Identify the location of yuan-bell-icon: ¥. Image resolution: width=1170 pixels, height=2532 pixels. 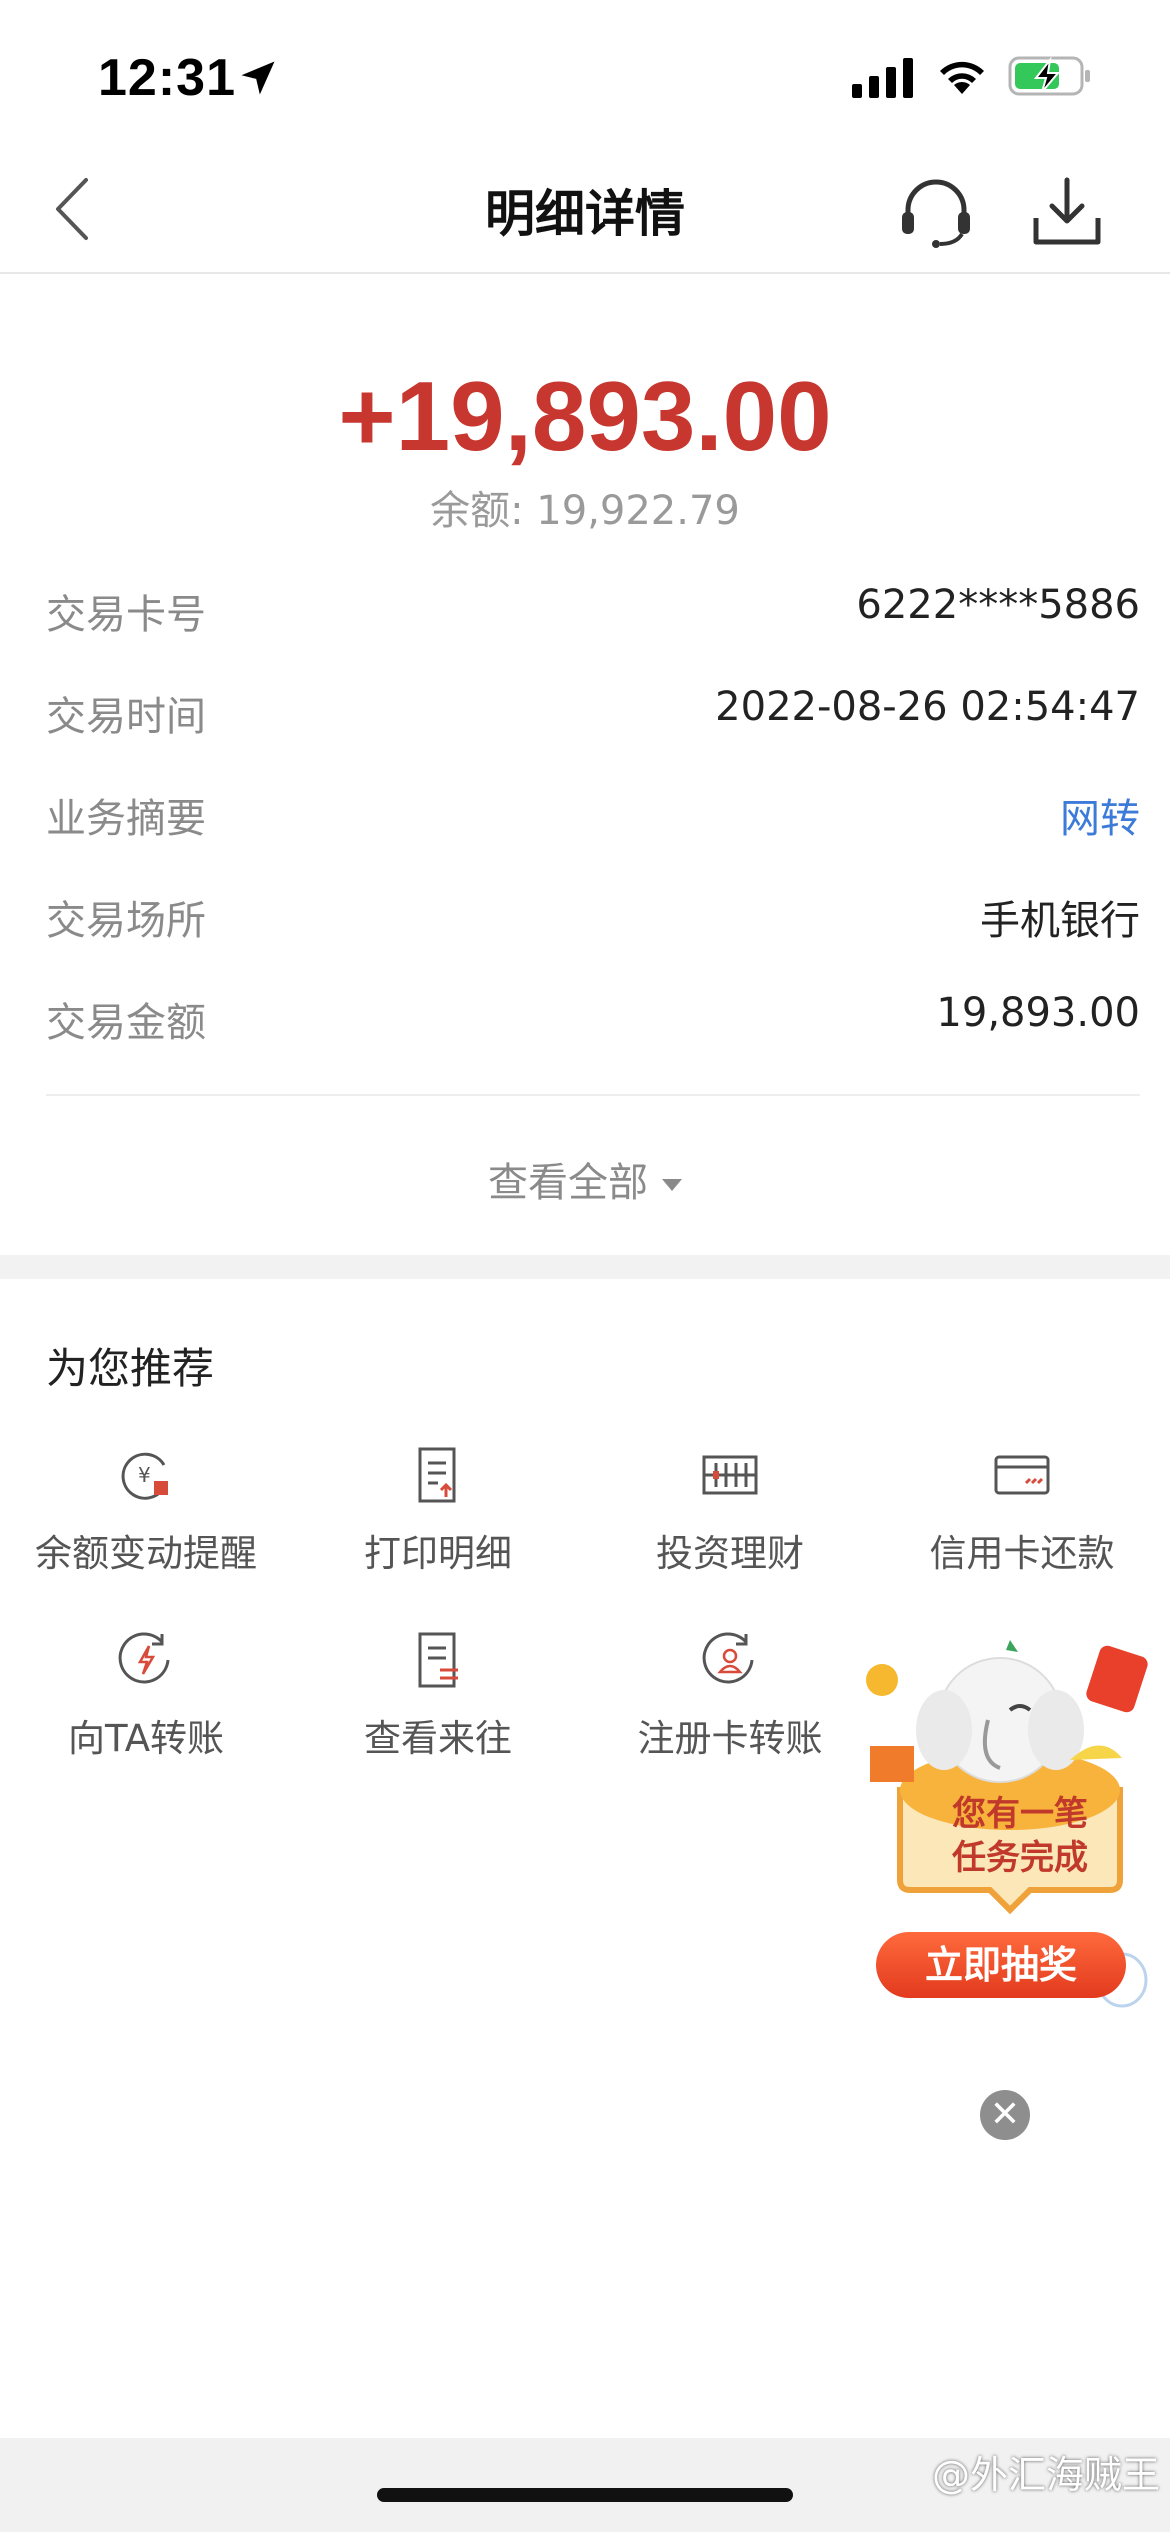
(144, 1476).